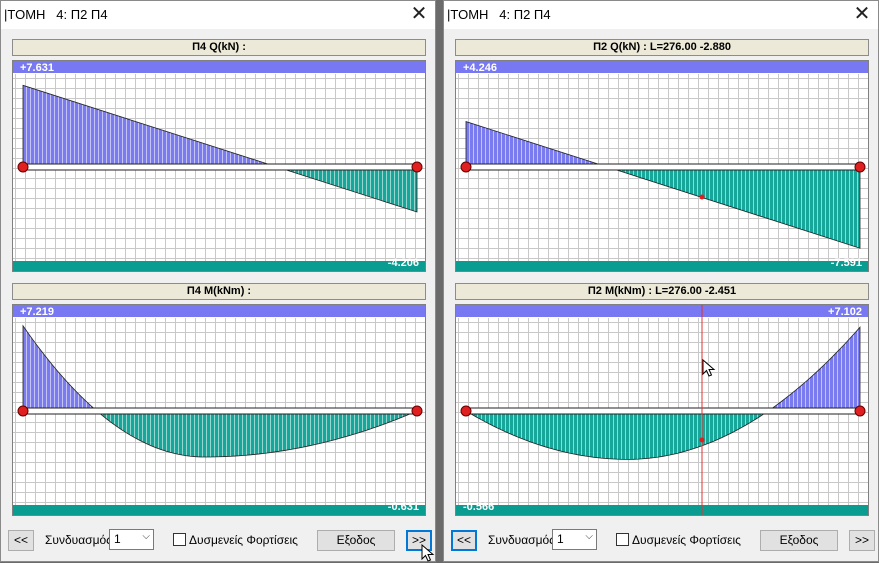 The height and width of the screenshot is (563, 879). What do you see at coordinates (846, 263) in the screenshot?
I see `shear-min-label: -7.591` at bounding box center [846, 263].